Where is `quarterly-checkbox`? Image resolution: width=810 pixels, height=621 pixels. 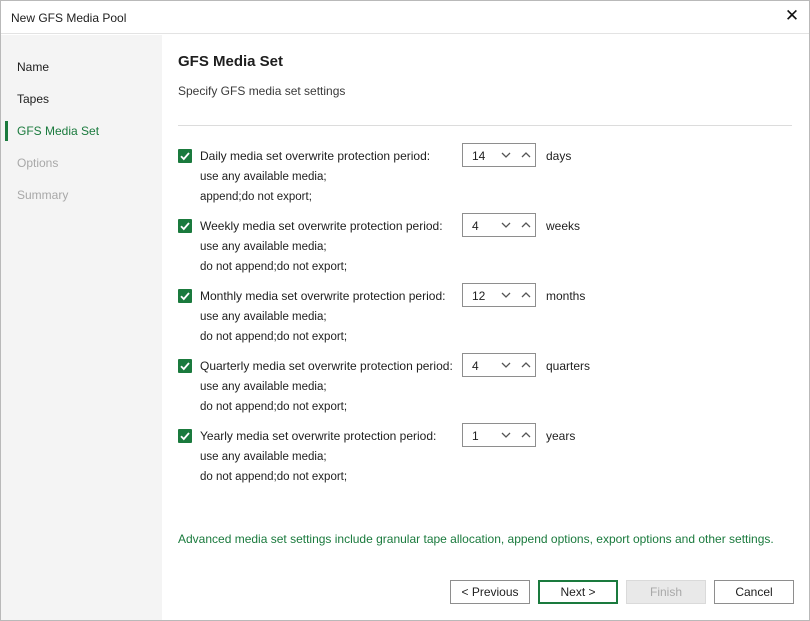 quarterly-checkbox is located at coordinates (185, 366).